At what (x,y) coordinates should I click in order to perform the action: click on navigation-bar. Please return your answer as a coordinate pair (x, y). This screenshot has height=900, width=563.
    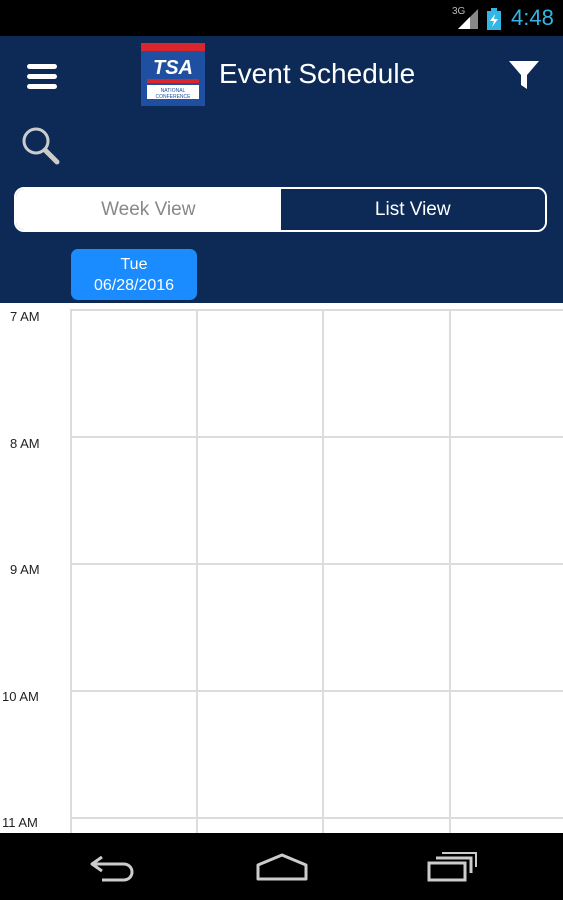
    Looking at the image, I should click on (281, 866).